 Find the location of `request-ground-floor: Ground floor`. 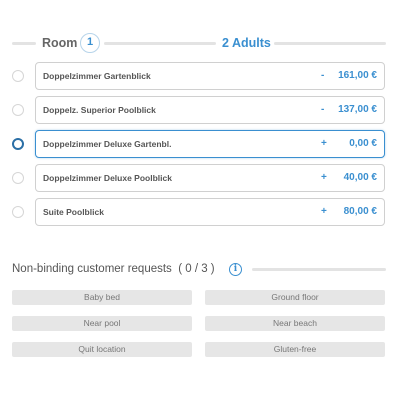

request-ground-floor: Ground floor is located at coordinates (295, 297).